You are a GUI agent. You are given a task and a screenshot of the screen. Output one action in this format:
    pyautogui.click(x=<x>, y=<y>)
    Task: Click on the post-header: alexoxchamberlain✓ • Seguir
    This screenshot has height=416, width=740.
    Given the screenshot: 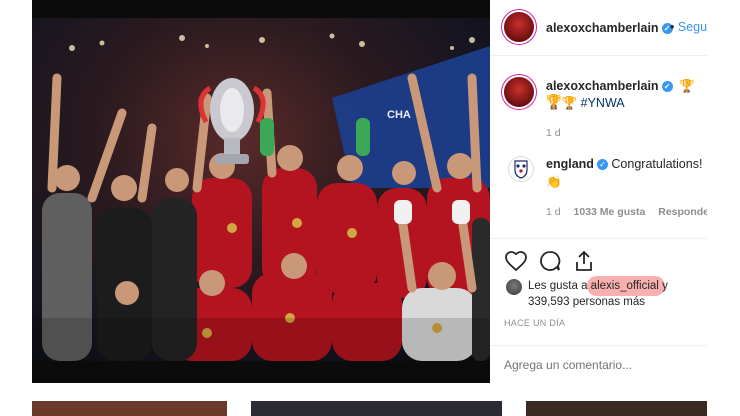 What is the action you would take?
    pyautogui.click(x=598, y=28)
    